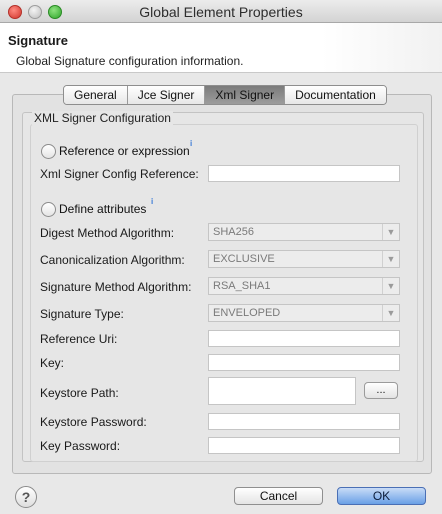  I want to click on reference-expression-label: Reference or expression, so click(124, 151).